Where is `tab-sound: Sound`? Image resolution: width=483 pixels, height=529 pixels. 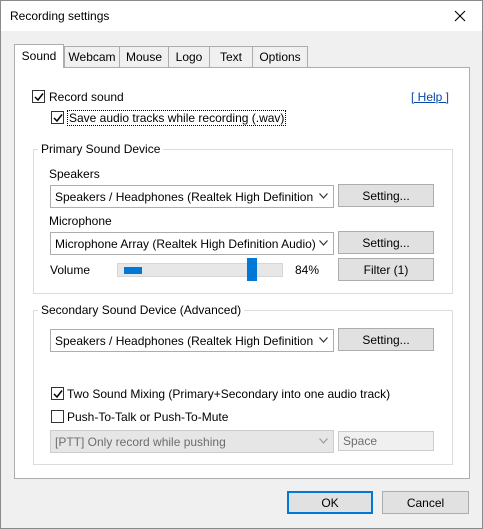
tab-sound: Sound is located at coordinates (39, 56).